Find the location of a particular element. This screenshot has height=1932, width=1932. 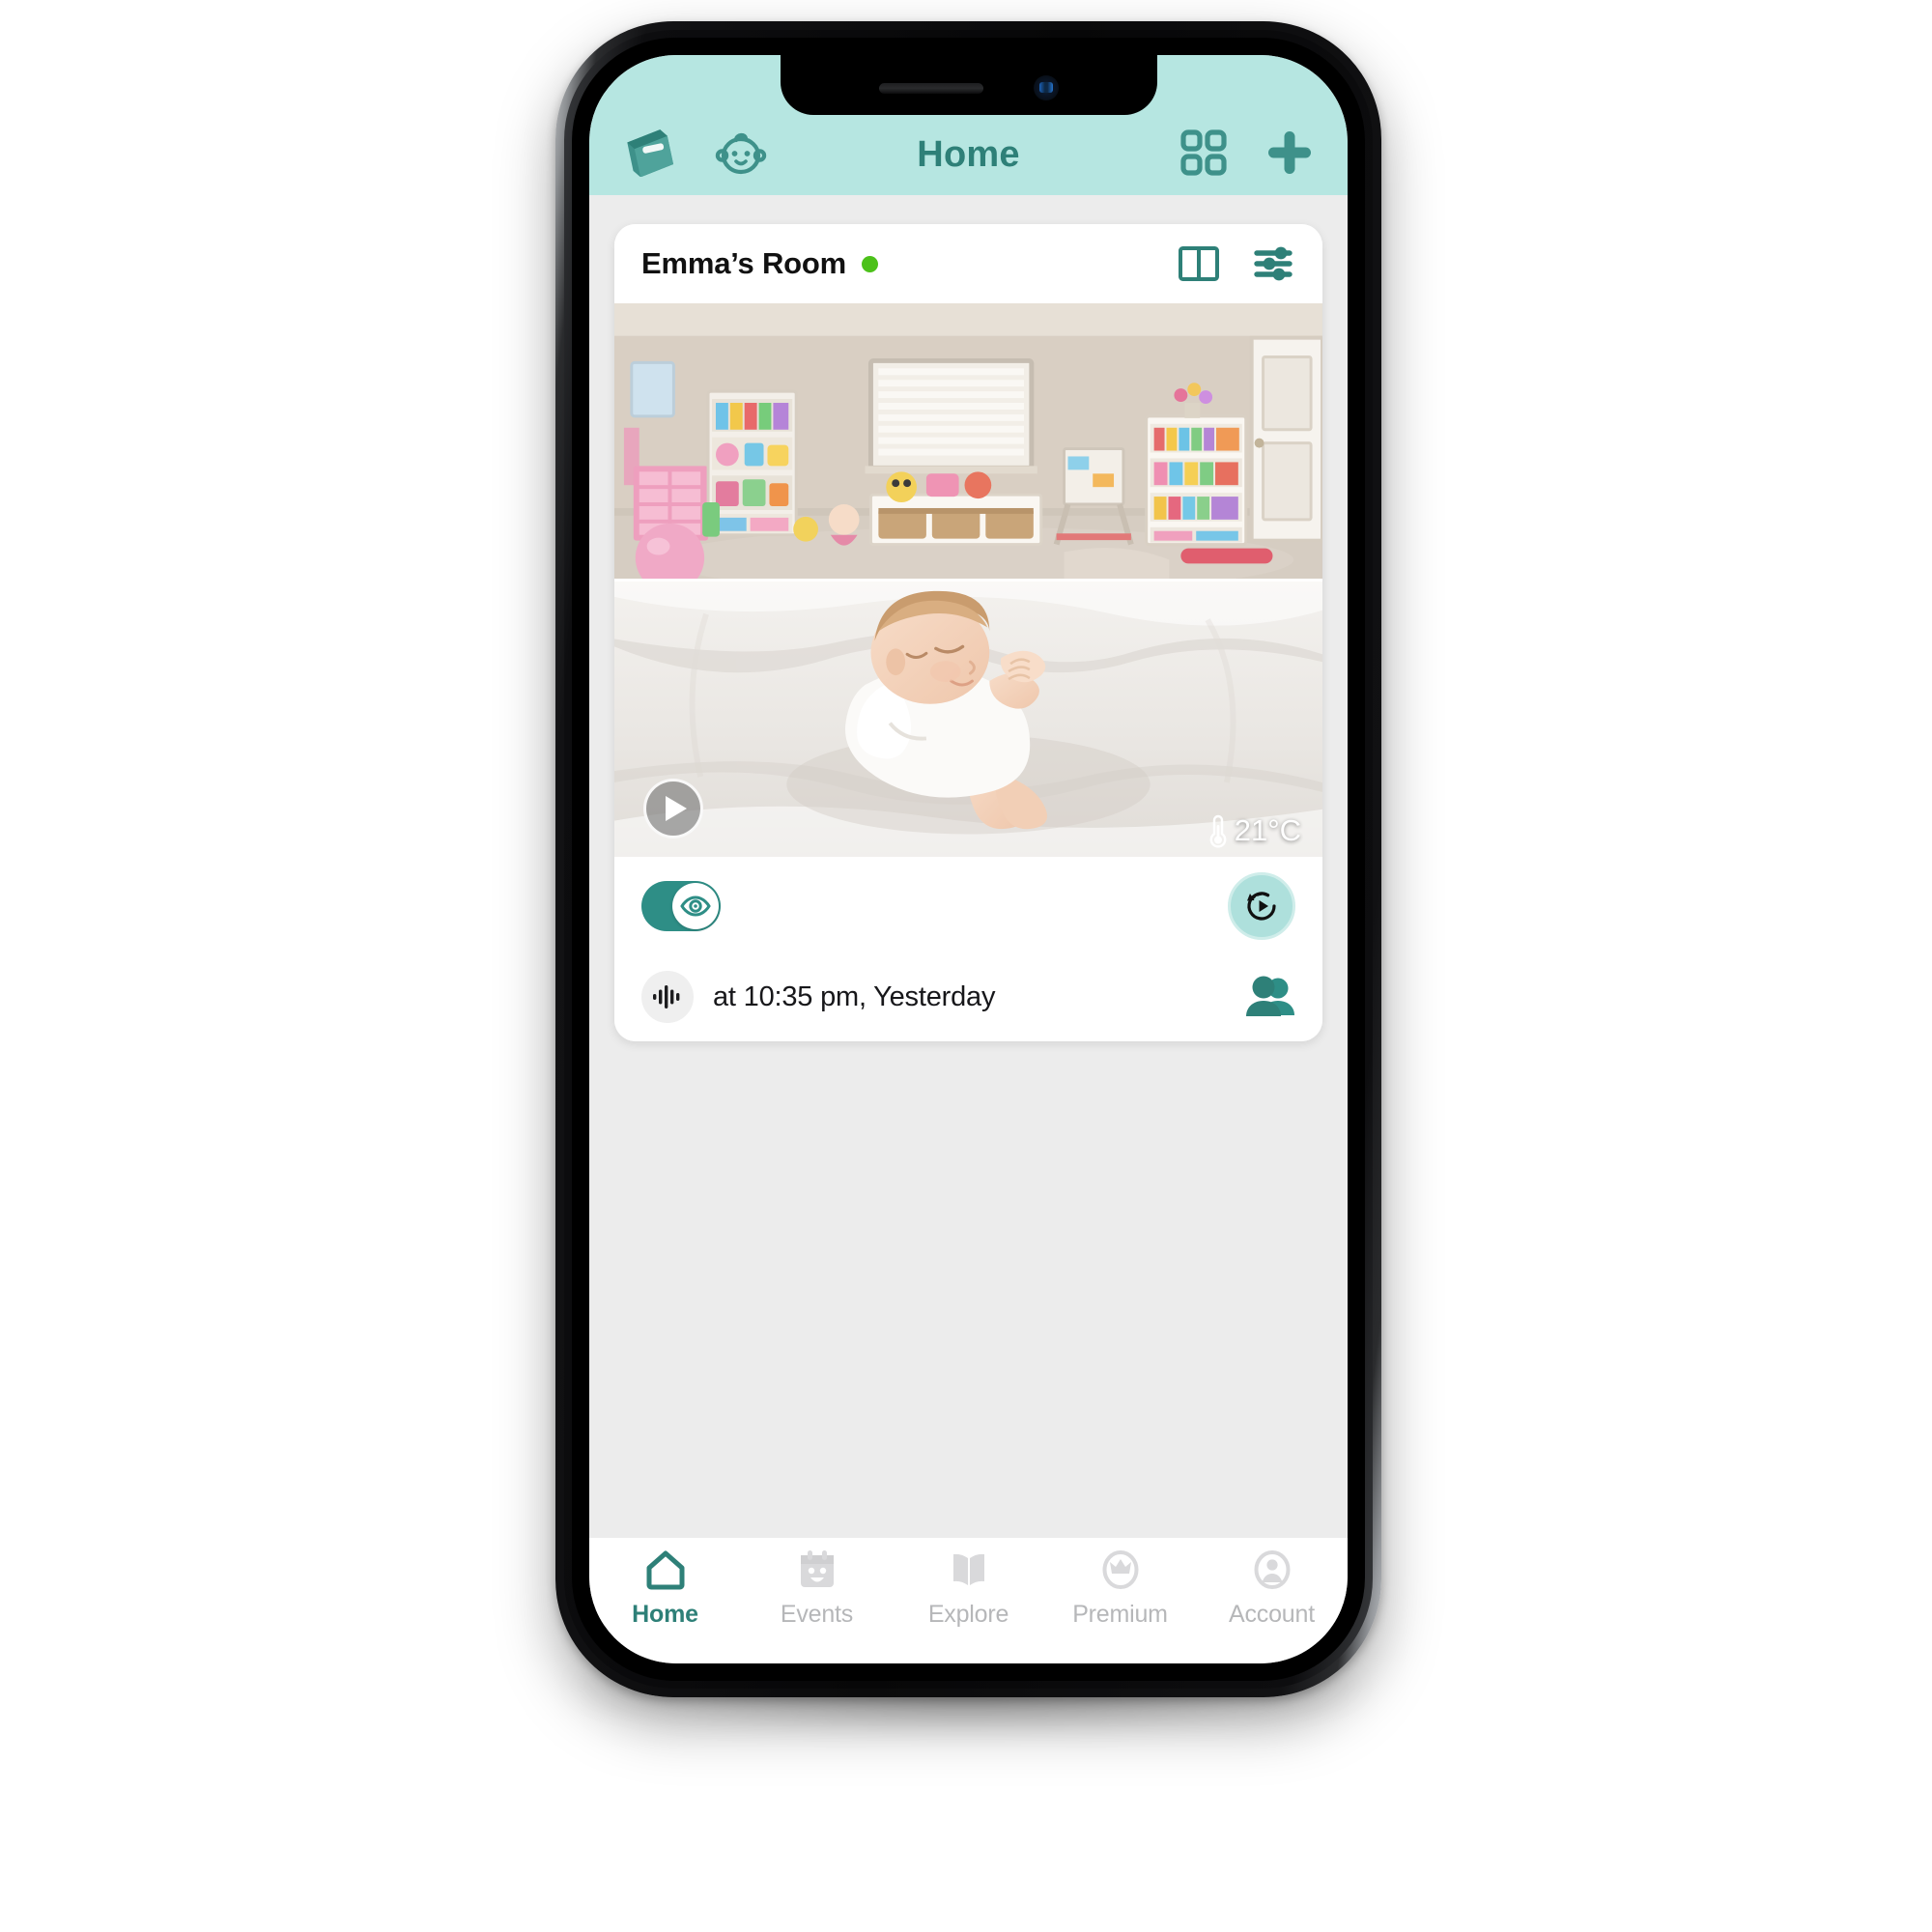

room-wide-view is located at coordinates (968, 442).